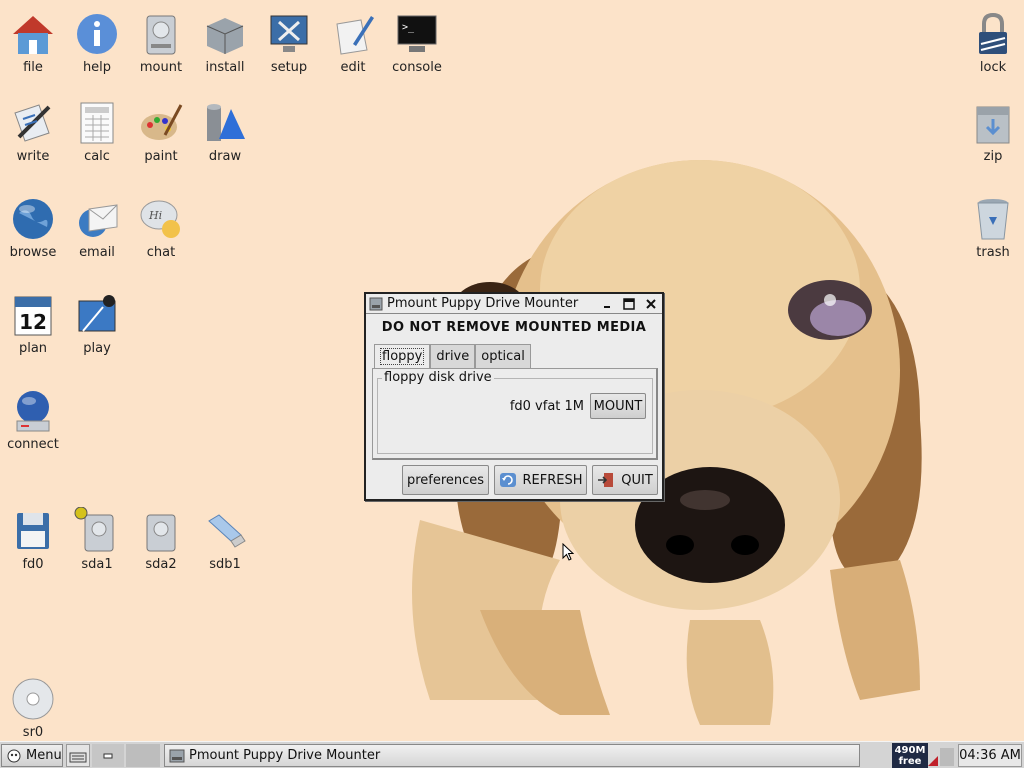 The width and height of the screenshot is (1024, 768). I want to click on desktop-icon-fd0: fd0, so click(33, 536).